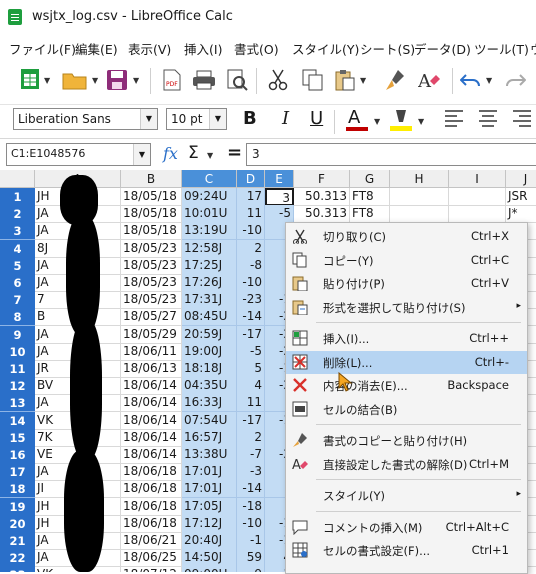 The width and height of the screenshot is (536, 574). What do you see at coordinates (17, 558) in the screenshot?
I see `row-header: 22` at bounding box center [17, 558].